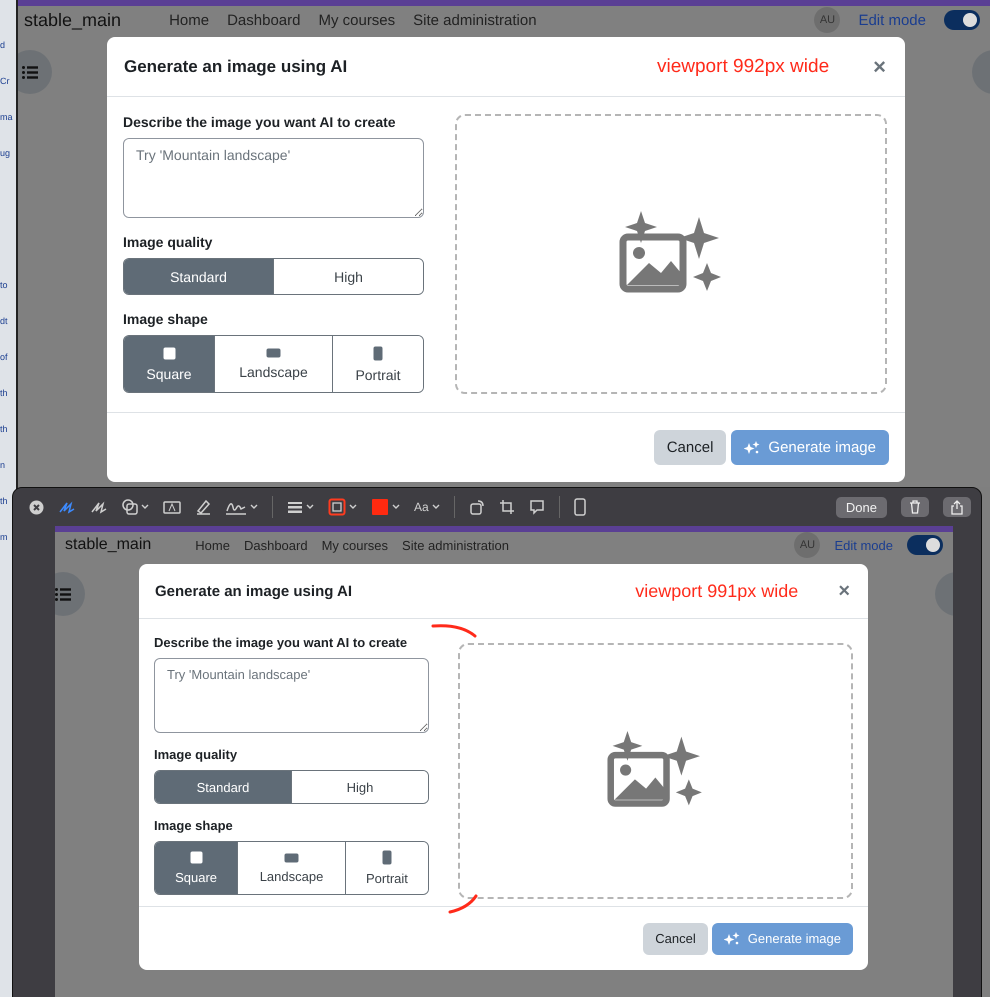 This screenshot has width=990, height=997. I want to click on text-fragment: ug, so click(6, 153).